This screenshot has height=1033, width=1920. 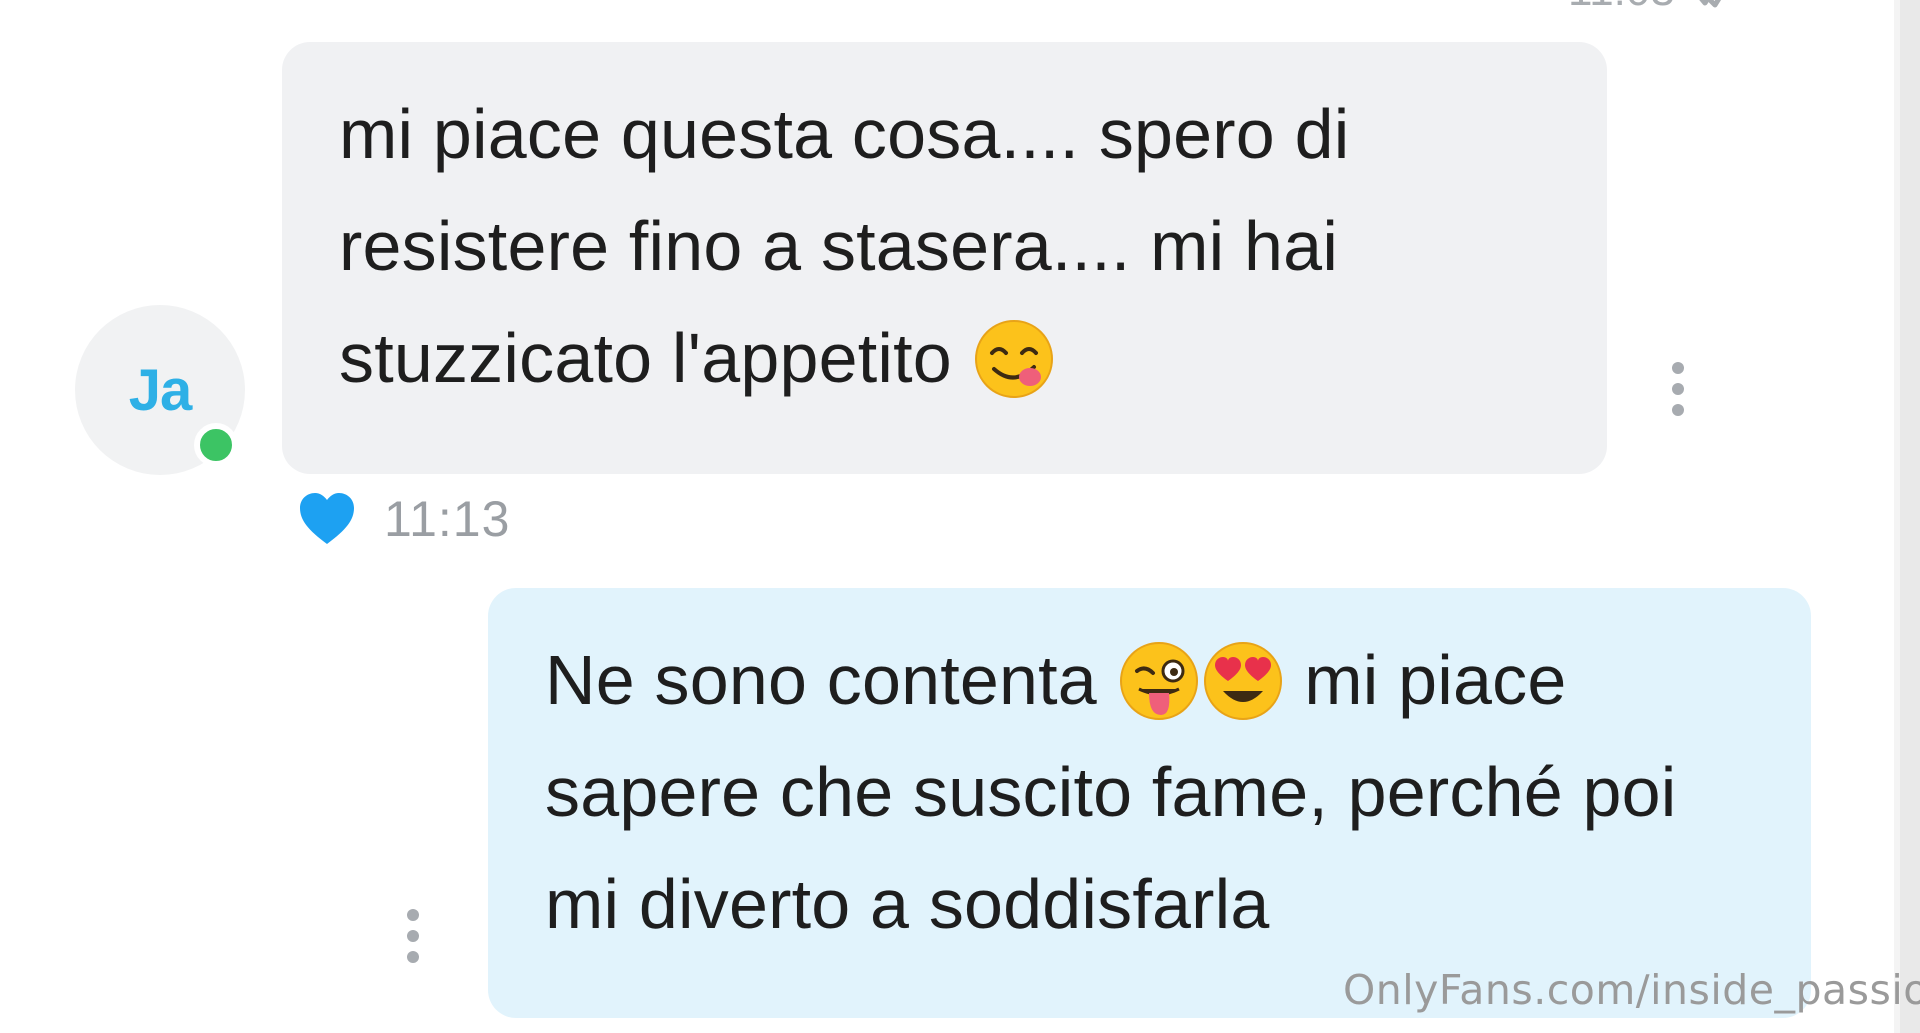 I want to click on avatar-initials: Ja, so click(x=160, y=390).